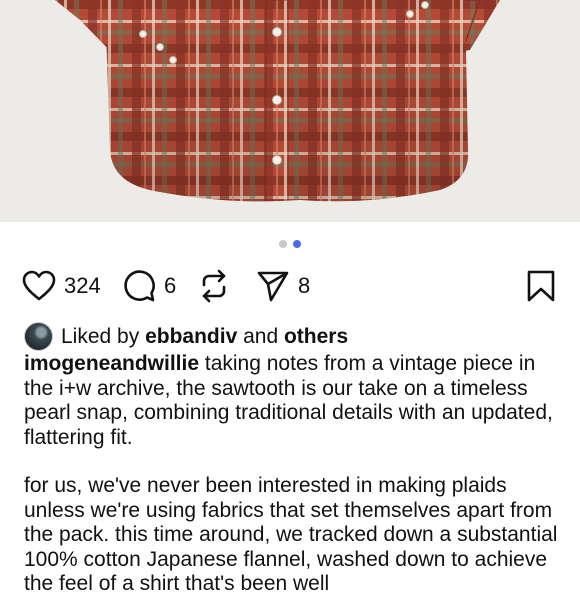 Image resolution: width=580 pixels, height=597 pixels. What do you see at coordinates (283, 244) in the screenshot?
I see `carousel-dot` at bounding box center [283, 244].